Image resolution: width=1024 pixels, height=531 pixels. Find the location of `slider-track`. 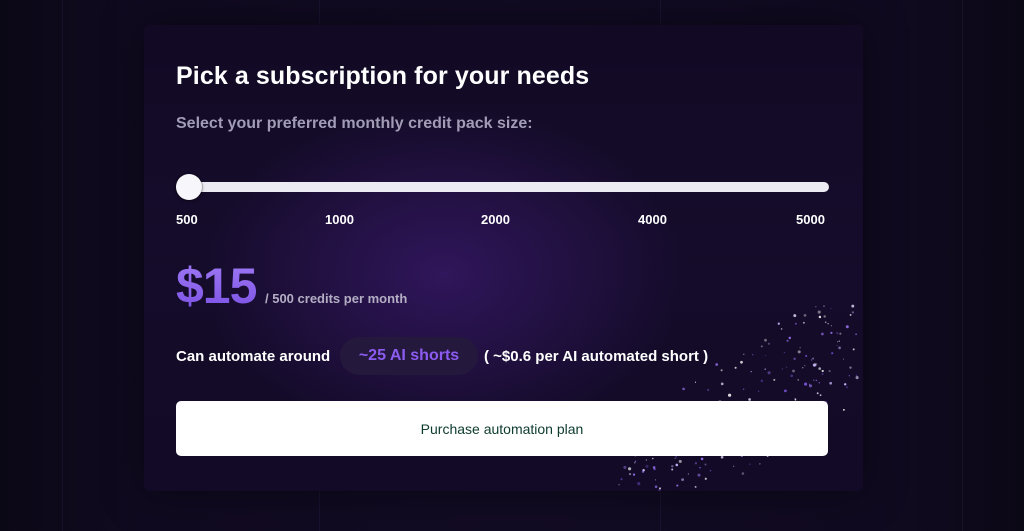

slider-track is located at coordinates (502, 187).